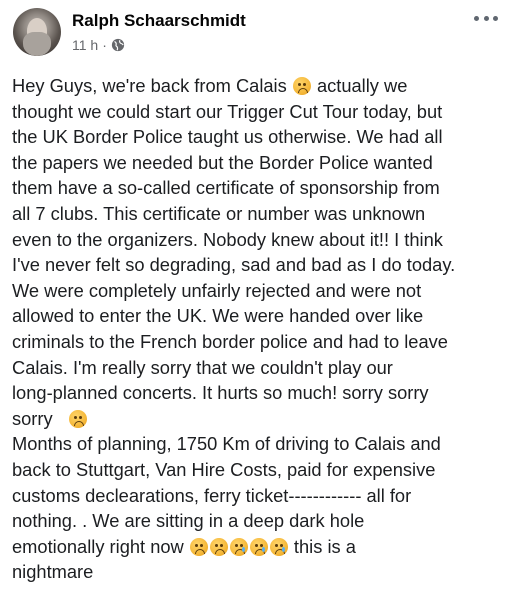 The width and height of the screenshot is (515, 600). Describe the element at coordinates (159, 21) in the screenshot. I see `author-name: Ralph Schaarschmidt` at that location.